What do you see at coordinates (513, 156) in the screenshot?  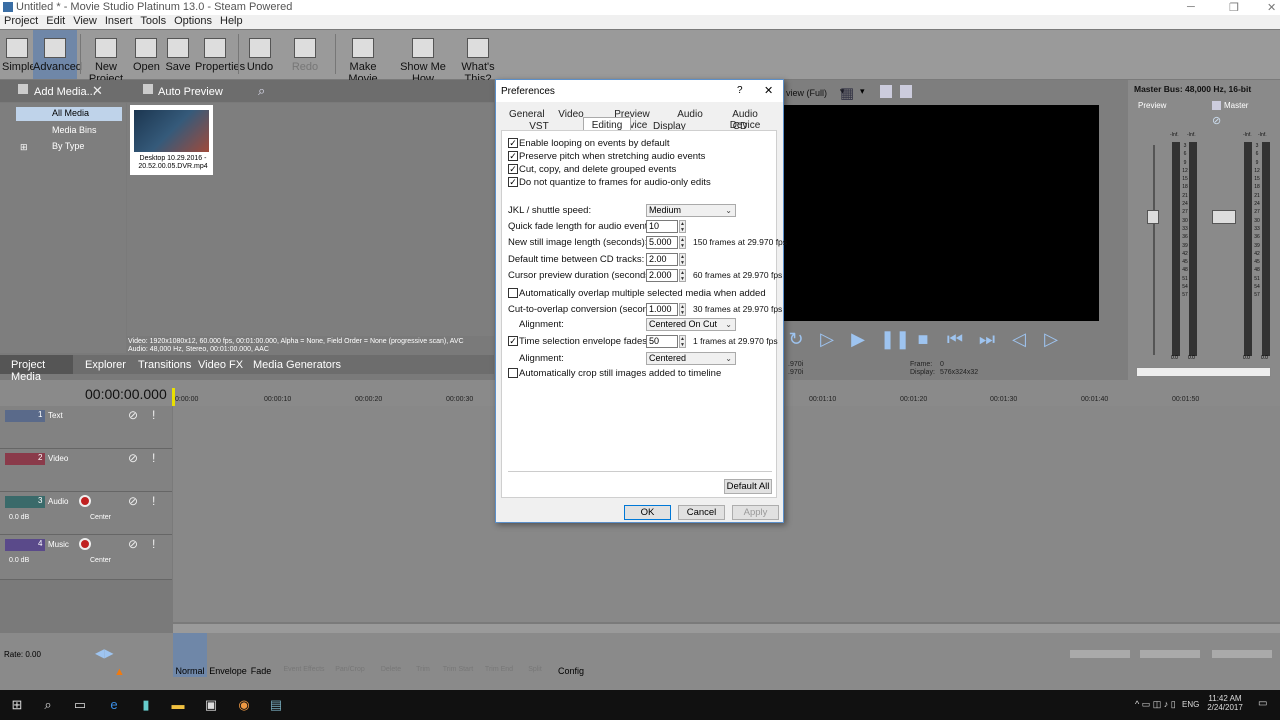 I see `checkbox-preserve-pitch: ✓` at bounding box center [513, 156].